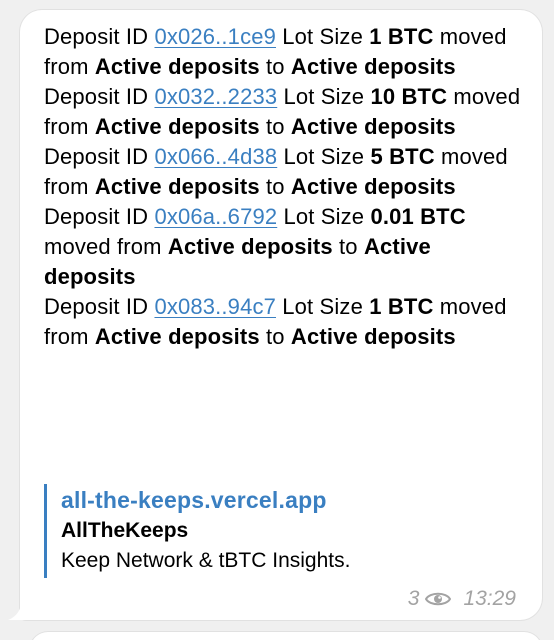  Describe the element at coordinates (272, 500) in the screenshot. I see `preview-site-name: all-the-keeps.vercel.app` at that location.